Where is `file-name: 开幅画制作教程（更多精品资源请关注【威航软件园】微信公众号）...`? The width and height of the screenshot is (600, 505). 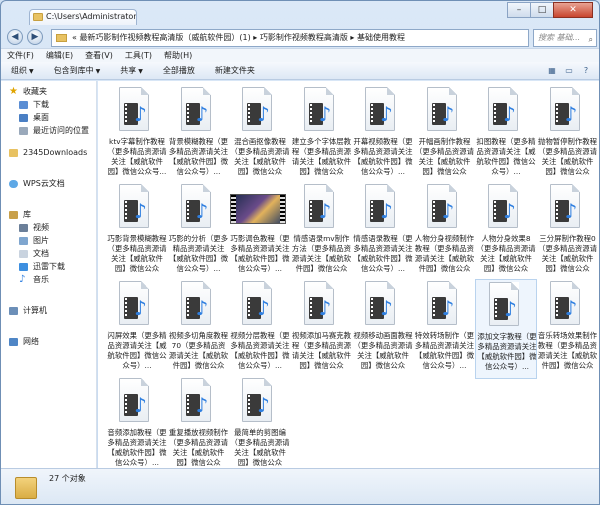
file-name: 开幅画制作教程（更多精品资源请关注【威航软件园】微信公众号）... is located at coordinates (444, 156).